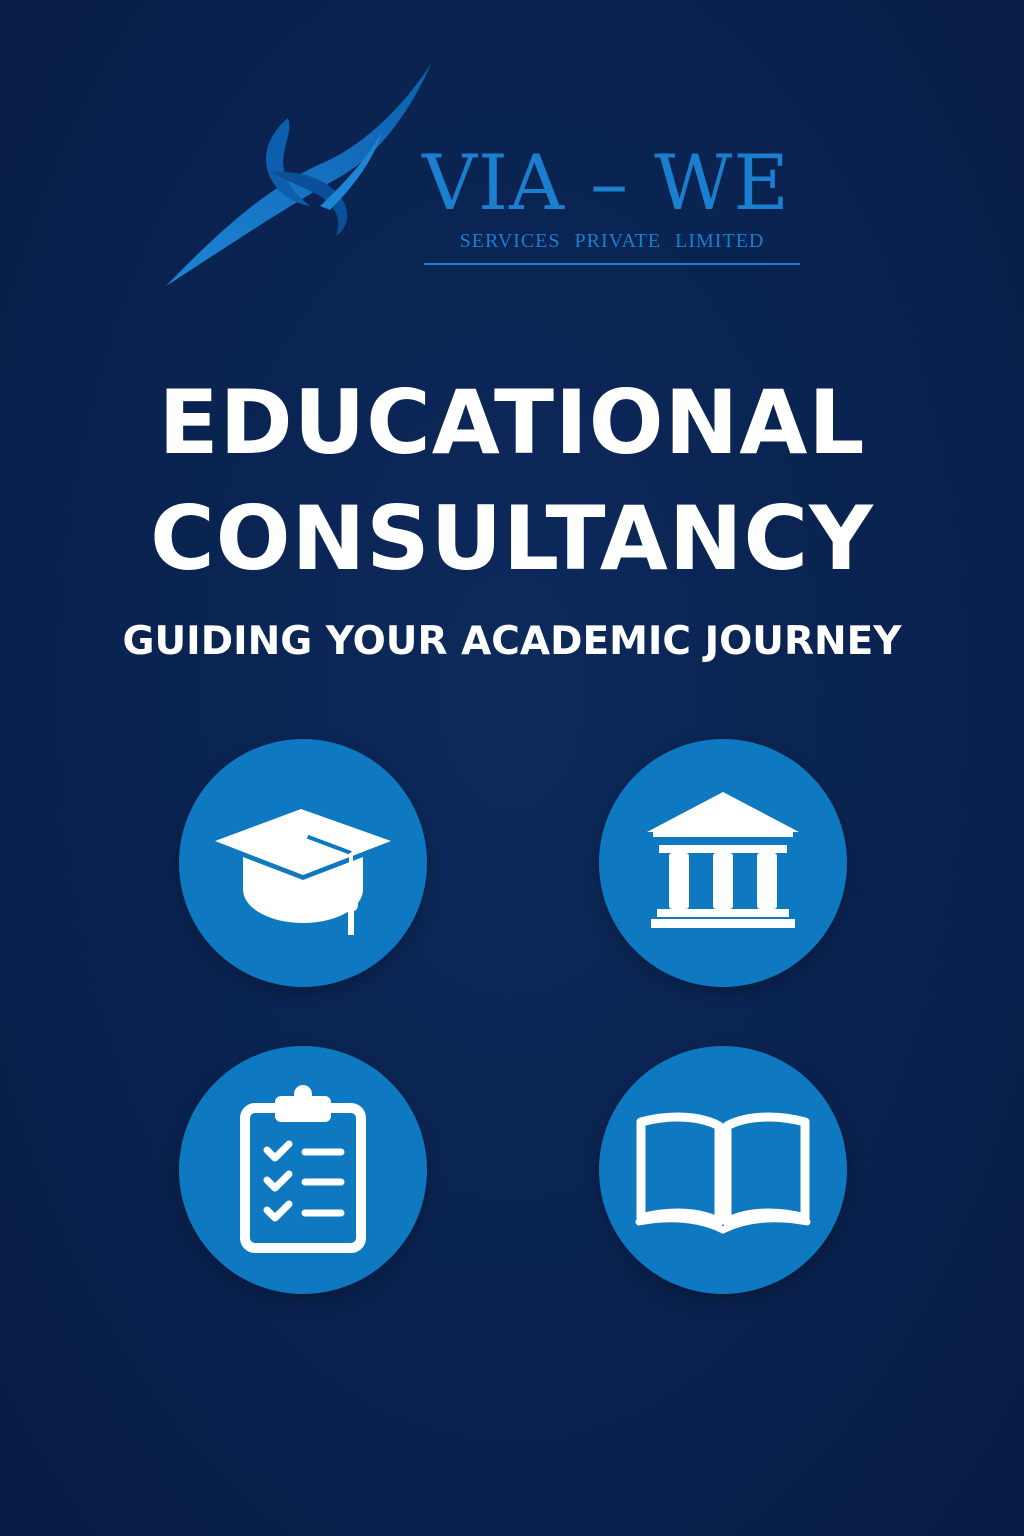 This screenshot has width=1024, height=1536. I want to click on brand-divider, so click(612, 264).